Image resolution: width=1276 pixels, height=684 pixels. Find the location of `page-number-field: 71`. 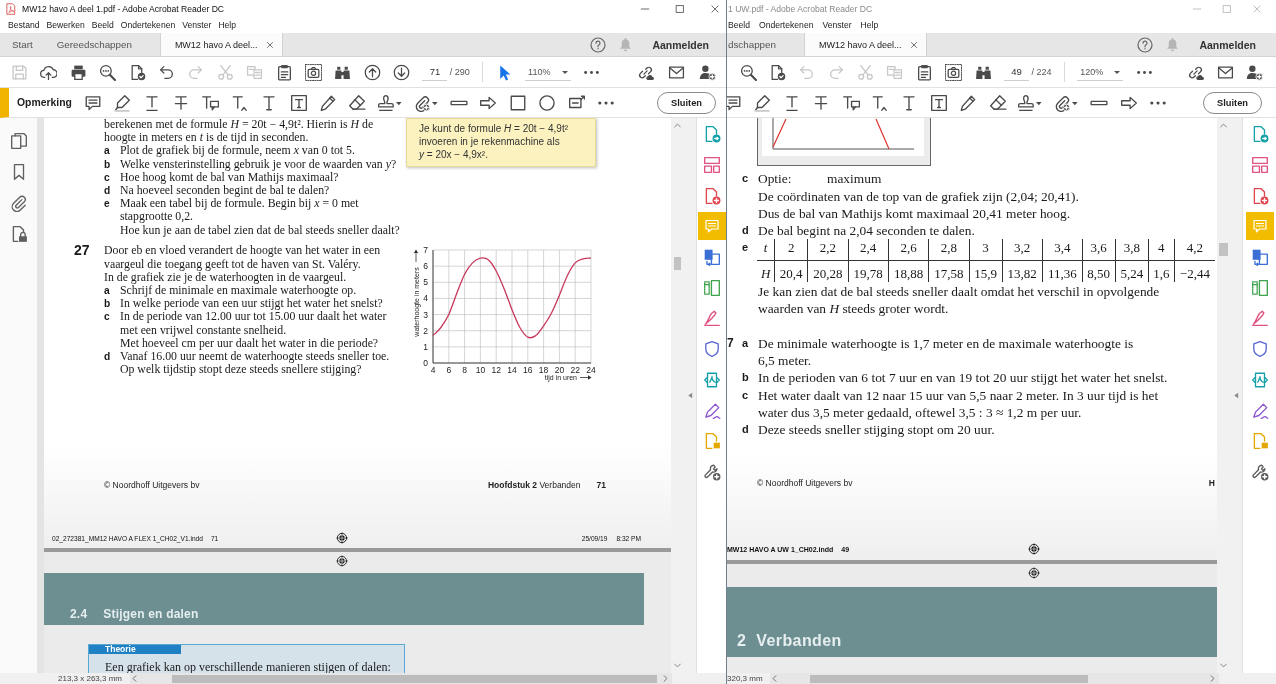

page-number-field: 71 is located at coordinates (435, 72).